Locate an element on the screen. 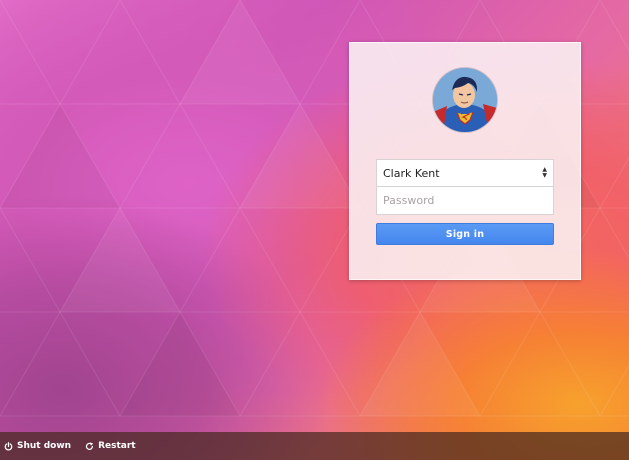  restart-icon is located at coordinates (89, 446).